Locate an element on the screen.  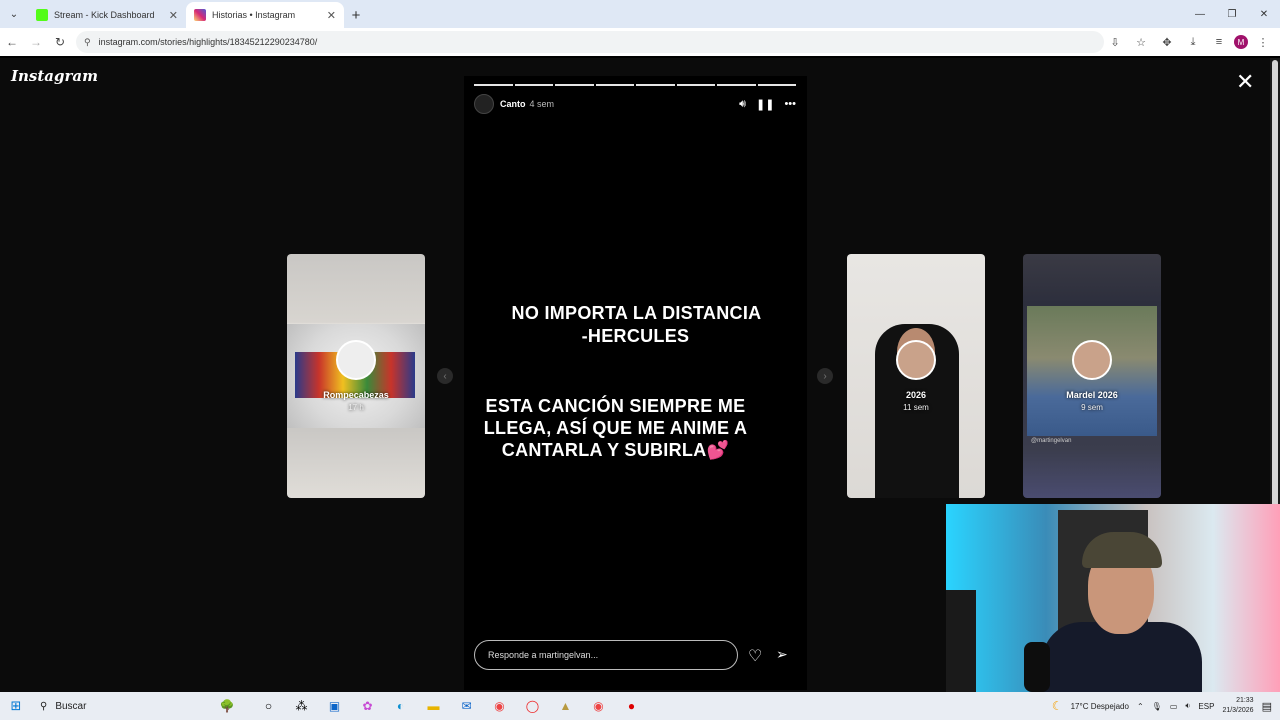
task-view-icon: ○ is located at coordinates (268, 706).